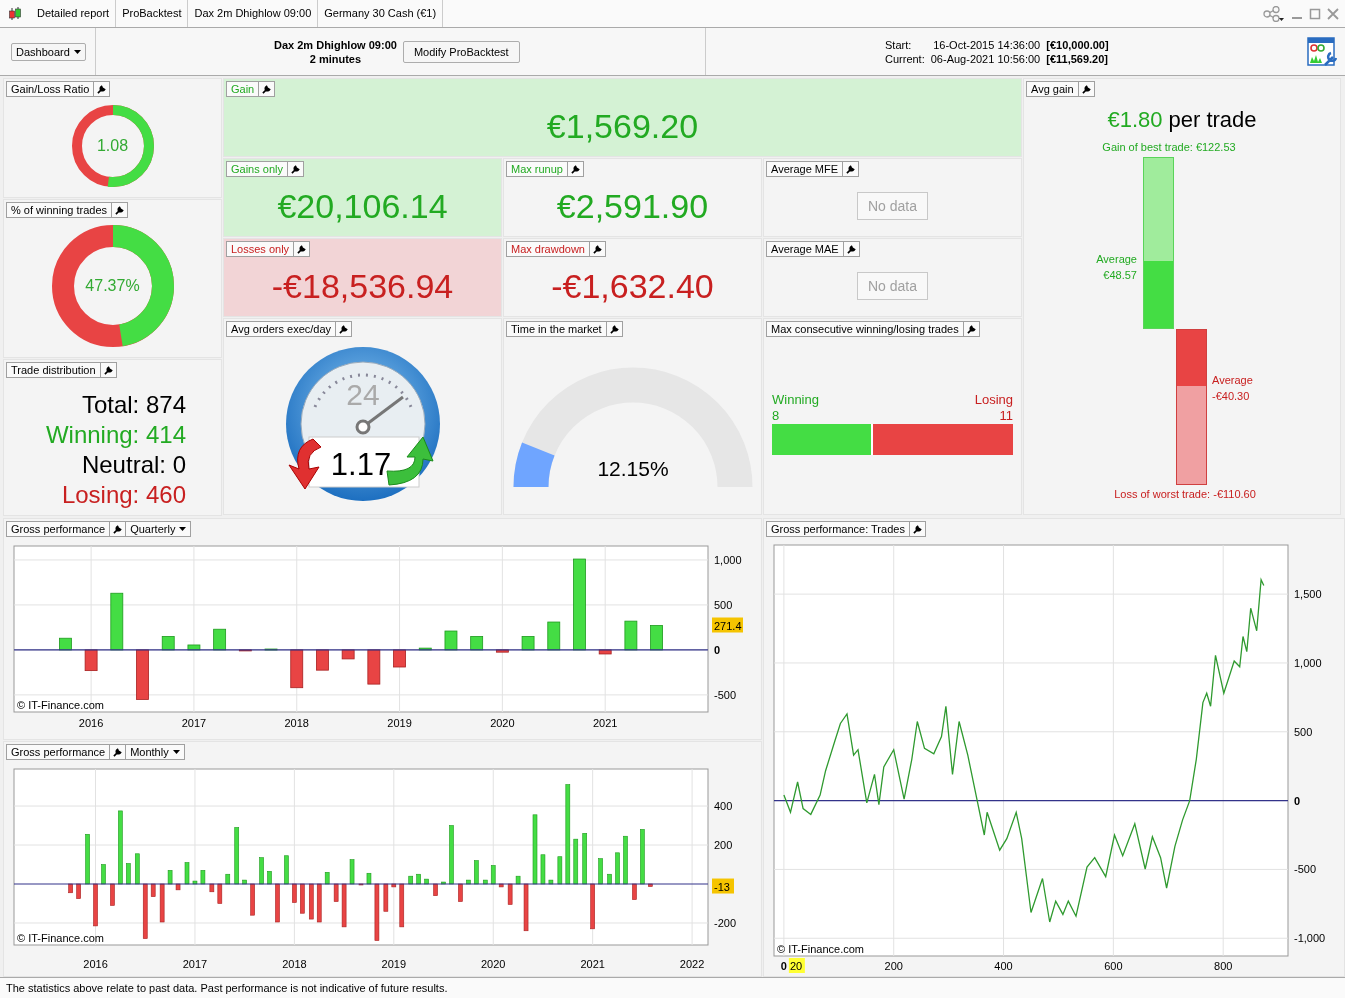  What do you see at coordinates (362, 206) in the screenshot?
I see `stat-value: €20,106.14` at bounding box center [362, 206].